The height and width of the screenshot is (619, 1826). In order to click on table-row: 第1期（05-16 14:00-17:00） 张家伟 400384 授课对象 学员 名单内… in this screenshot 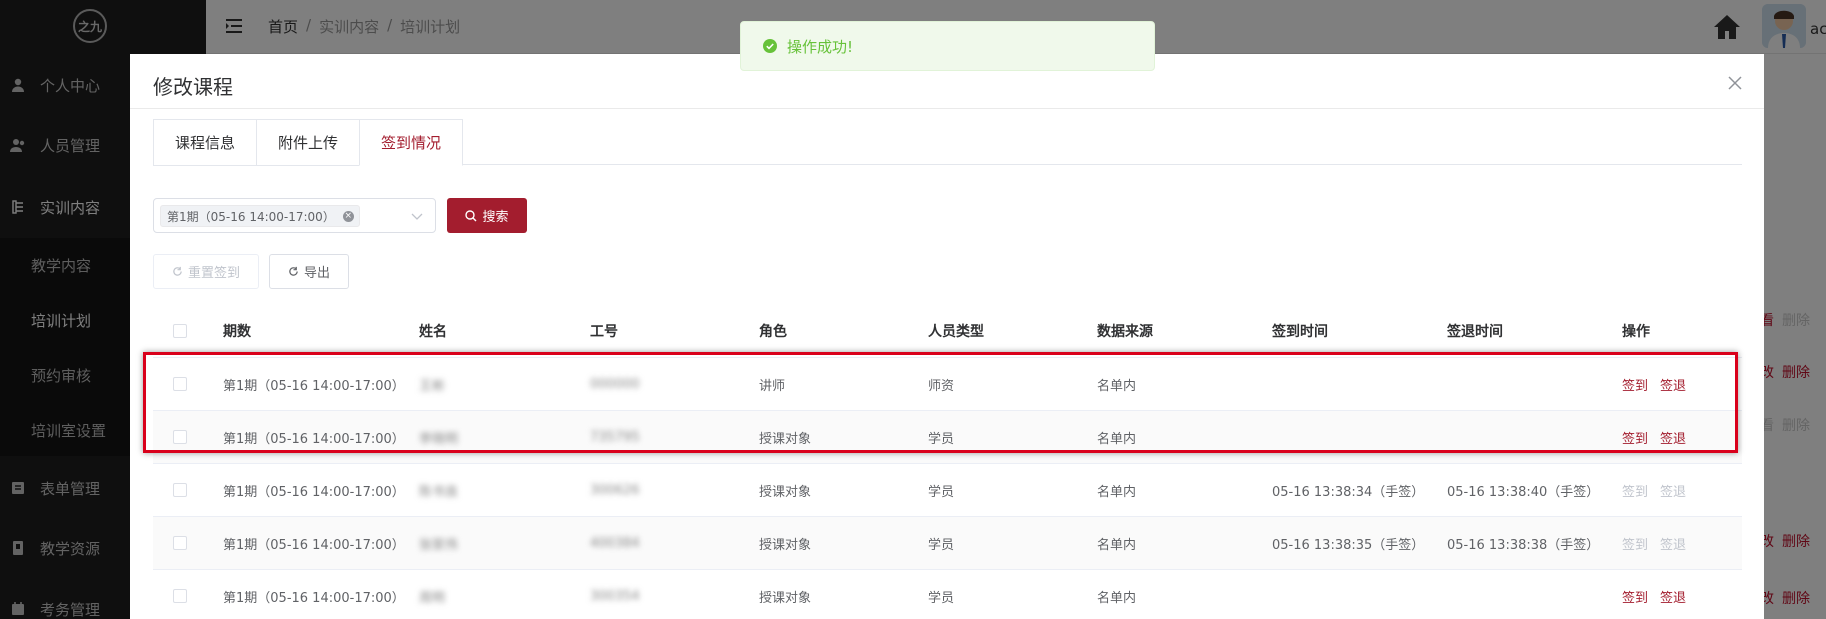, I will do `click(947, 543)`.